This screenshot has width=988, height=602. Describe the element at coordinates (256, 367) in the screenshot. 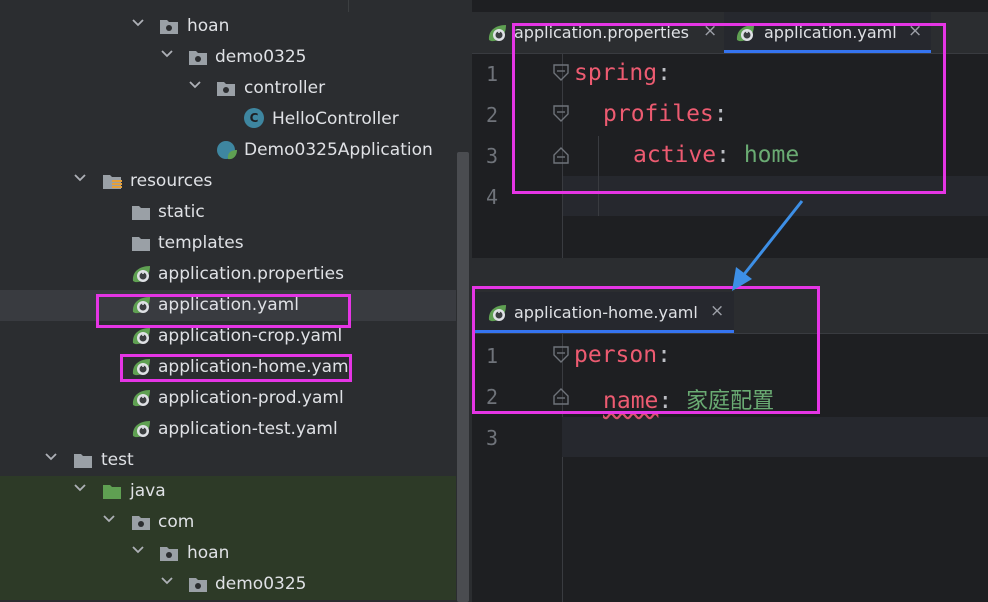

I see `tree-item-label: application-home.yaml` at that location.